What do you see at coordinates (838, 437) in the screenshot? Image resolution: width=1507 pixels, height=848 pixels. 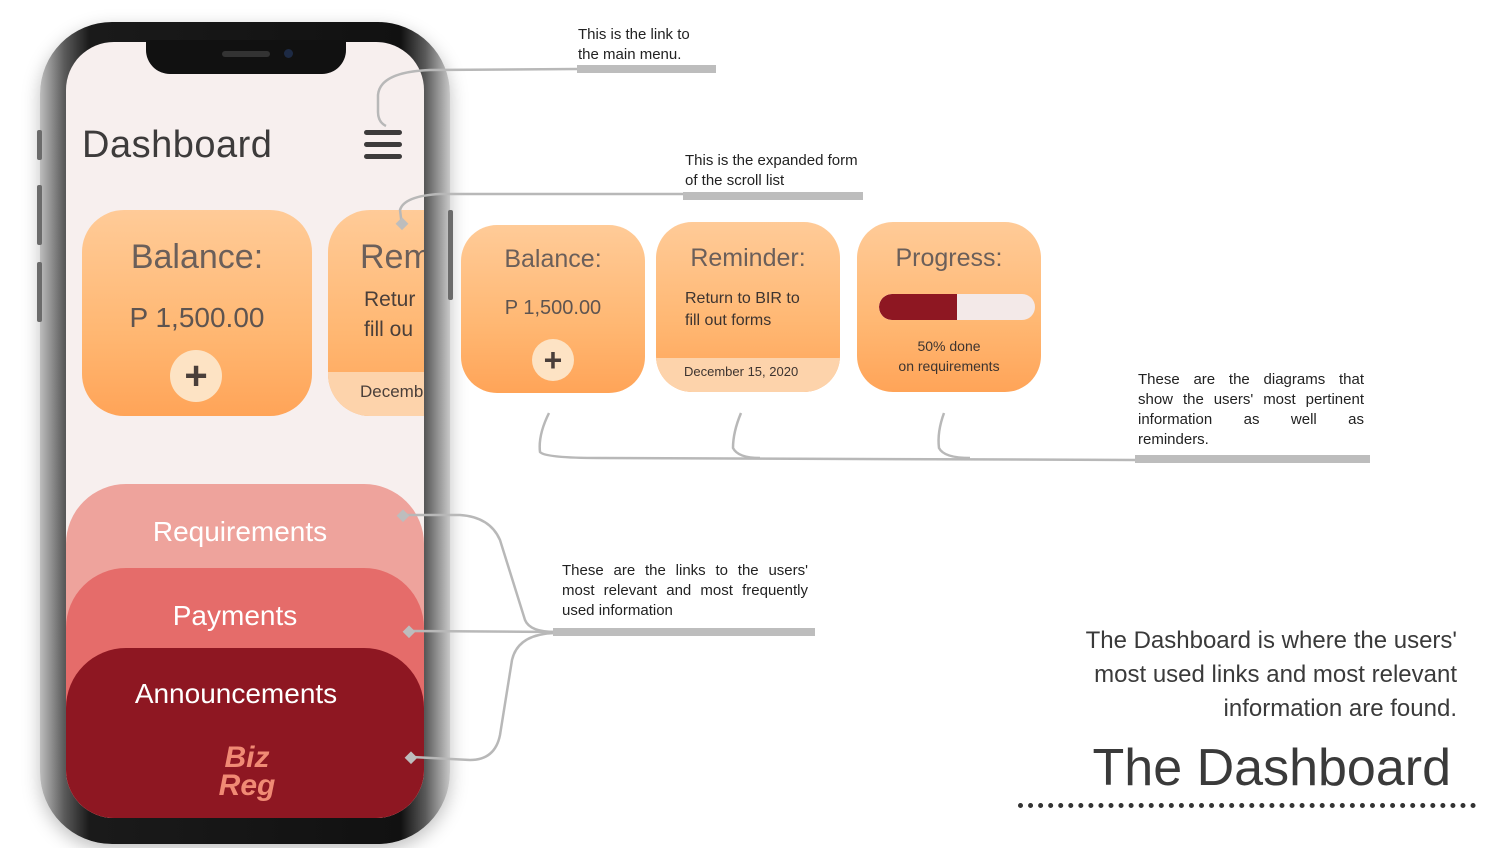 I see `connector-diagrams` at bounding box center [838, 437].